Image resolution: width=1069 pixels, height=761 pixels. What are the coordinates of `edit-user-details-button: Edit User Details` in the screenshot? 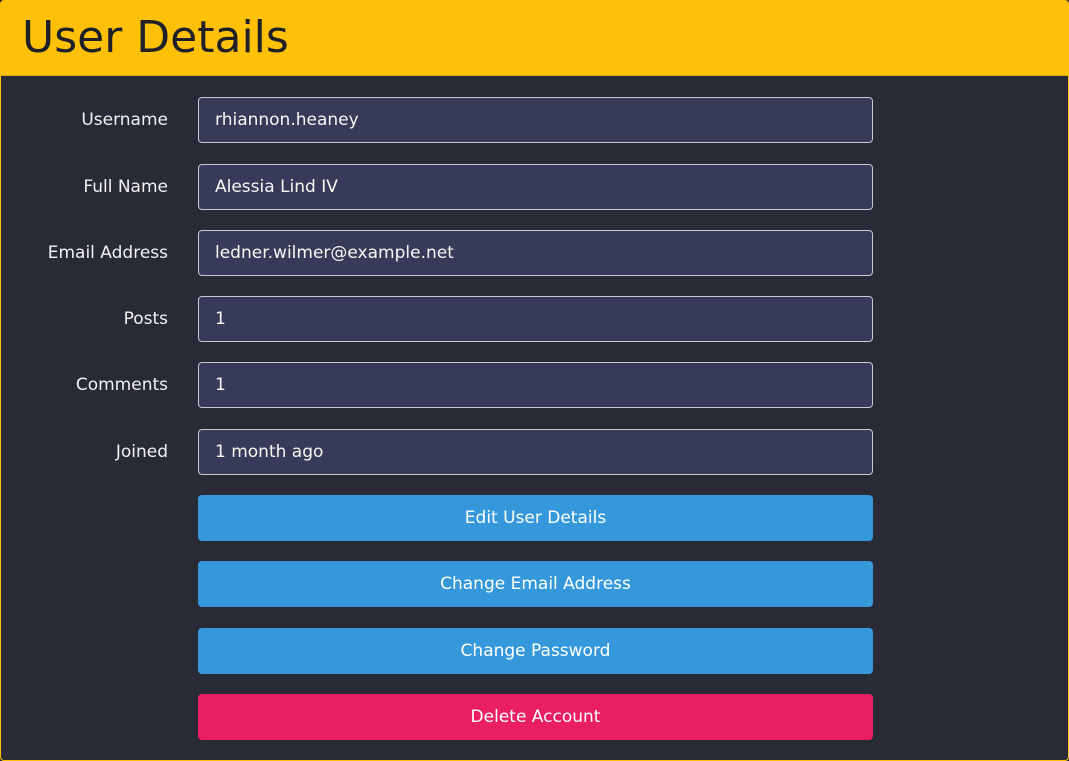 It's located at (535, 518).